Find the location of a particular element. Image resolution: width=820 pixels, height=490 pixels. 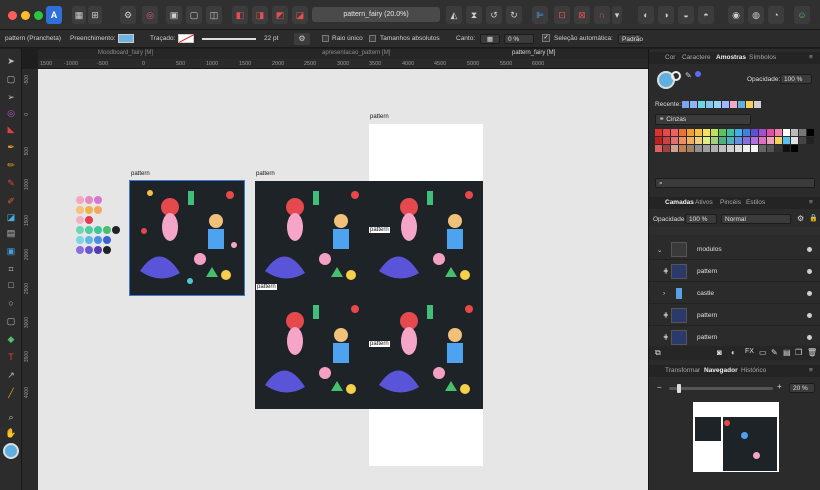

crop-tool-icon: ⌗ is located at coordinates (11, 269).